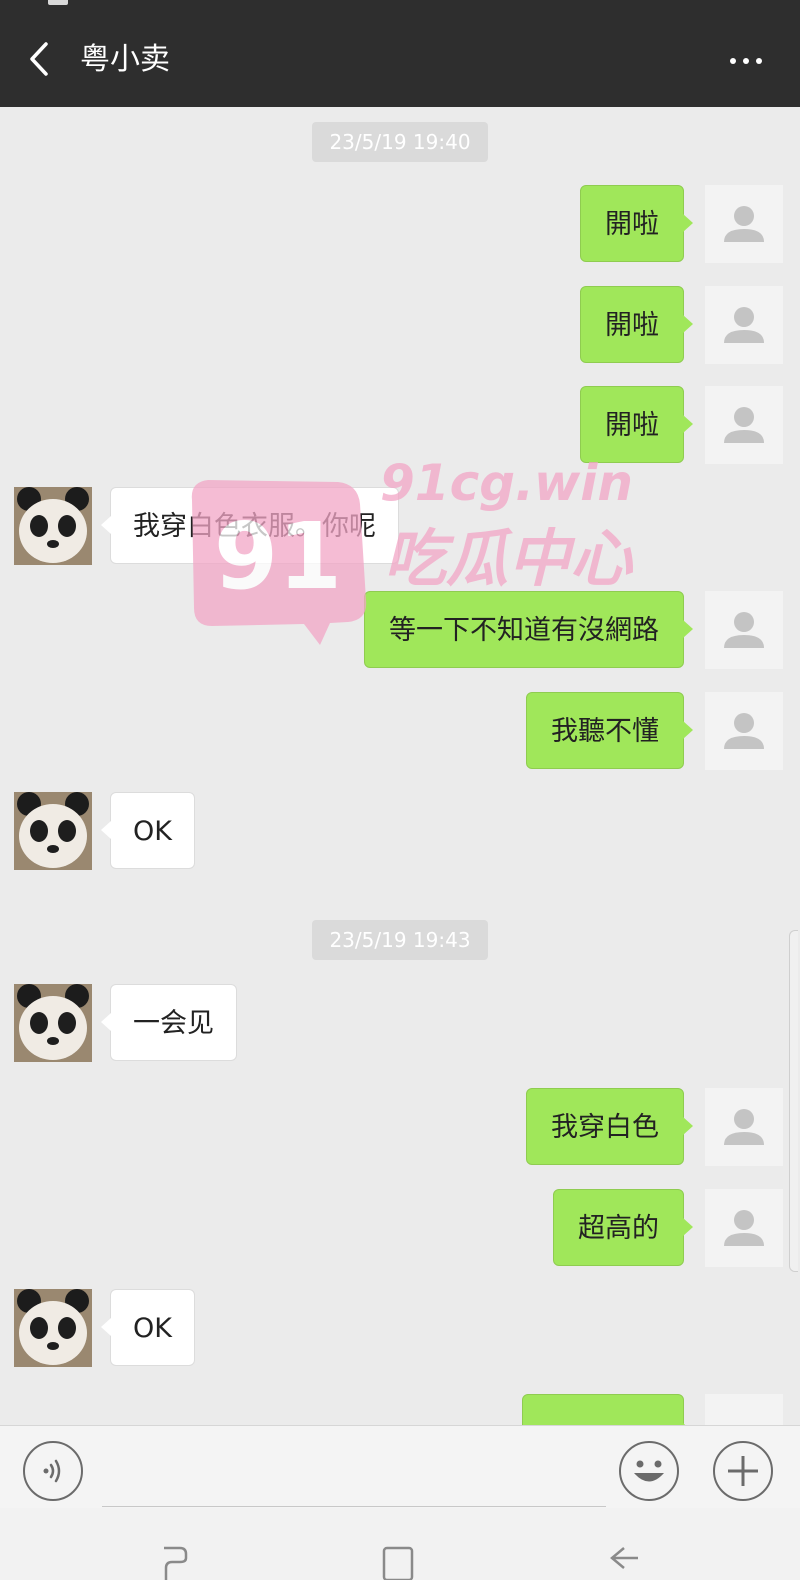 The height and width of the screenshot is (1580, 800). What do you see at coordinates (609, 730) in the screenshot?
I see `sent-bubble: 我聽不懂` at bounding box center [609, 730].